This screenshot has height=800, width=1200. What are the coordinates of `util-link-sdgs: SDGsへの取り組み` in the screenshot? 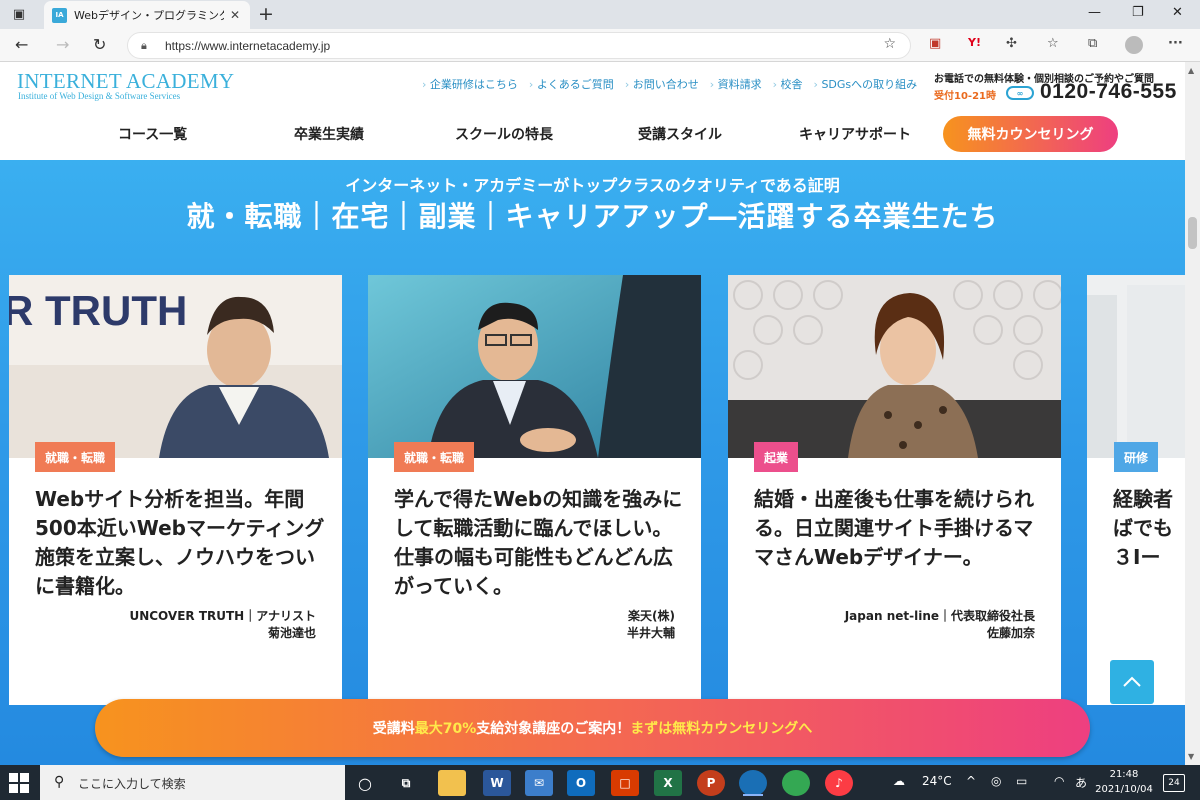 It's located at (865, 84).